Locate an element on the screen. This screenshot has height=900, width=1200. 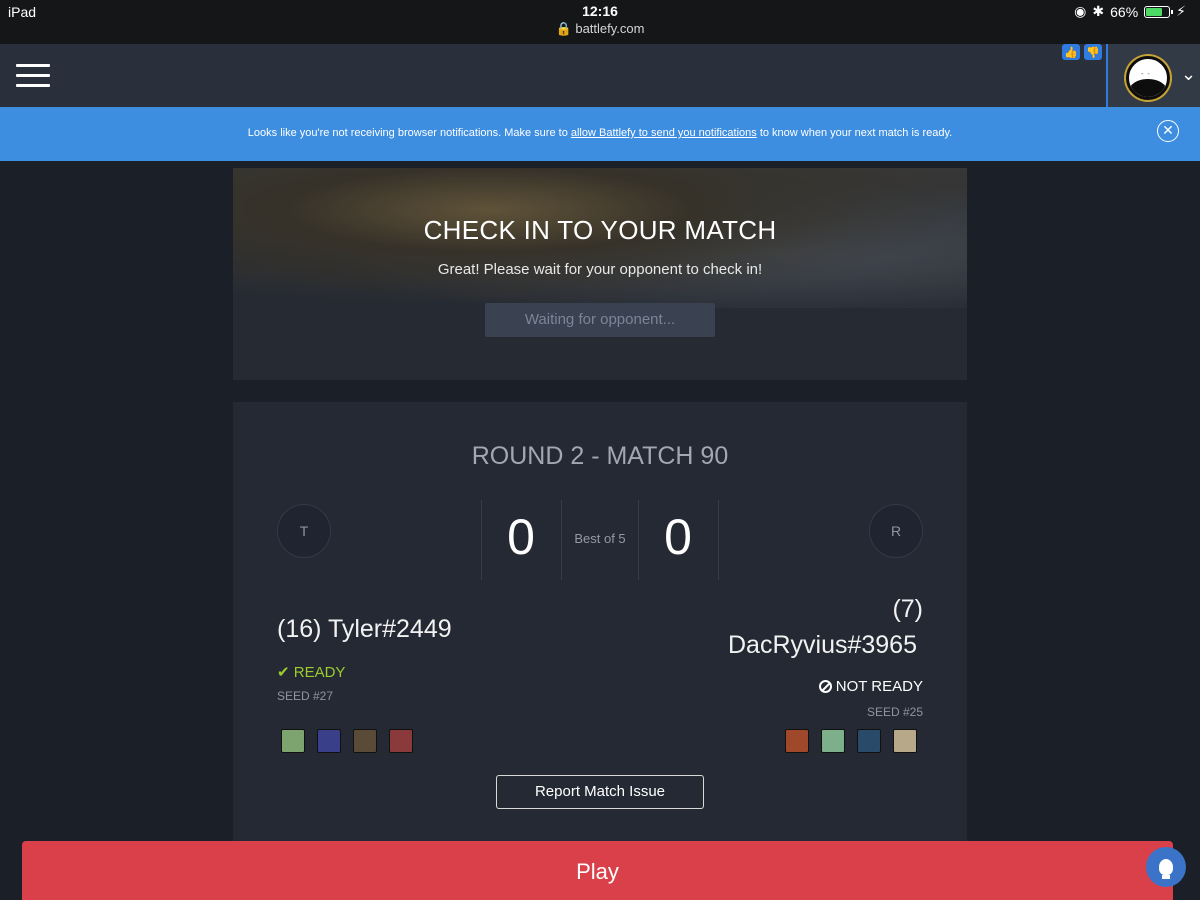
player-seed-right: (7) is located at coordinates (907, 609).